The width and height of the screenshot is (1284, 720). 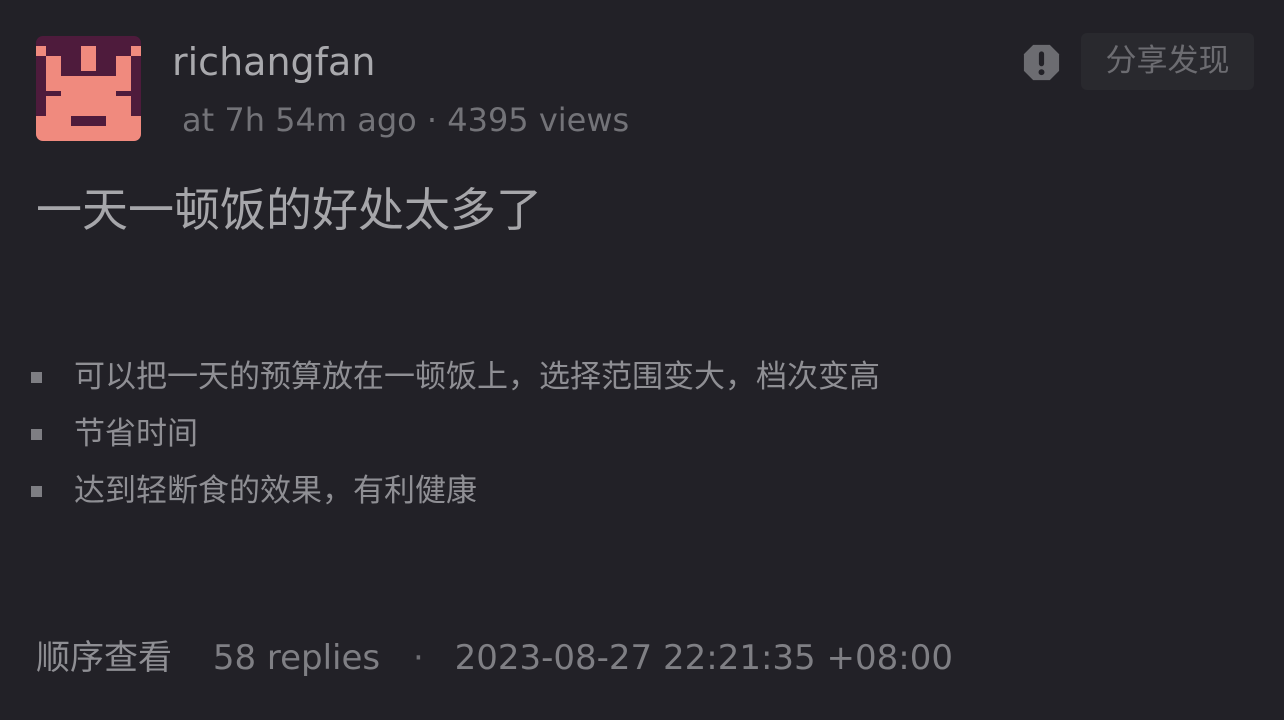 What do you see at coordinates (703, 658) in the screenshot?
I see `post-datetime: 2023-08-27 22:21:35 +08:00` at bounding box center [703, 658].